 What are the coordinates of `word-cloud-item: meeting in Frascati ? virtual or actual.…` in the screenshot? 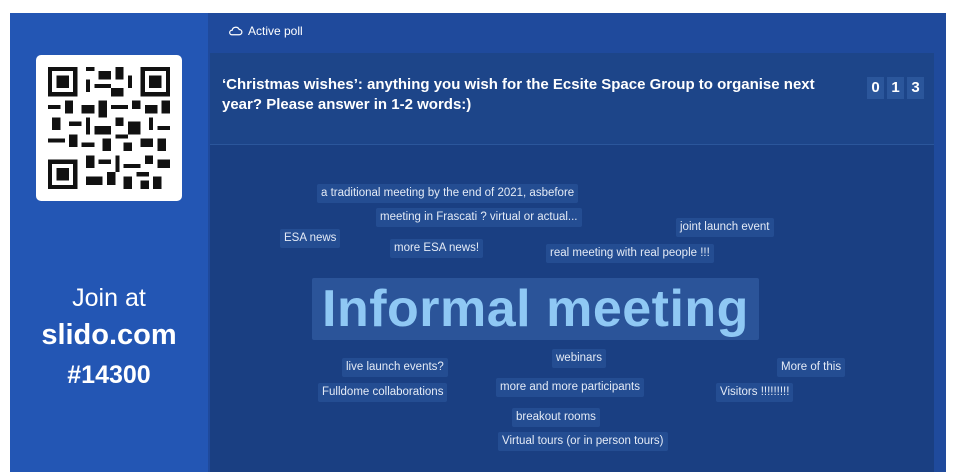 It's located at (479, 217).